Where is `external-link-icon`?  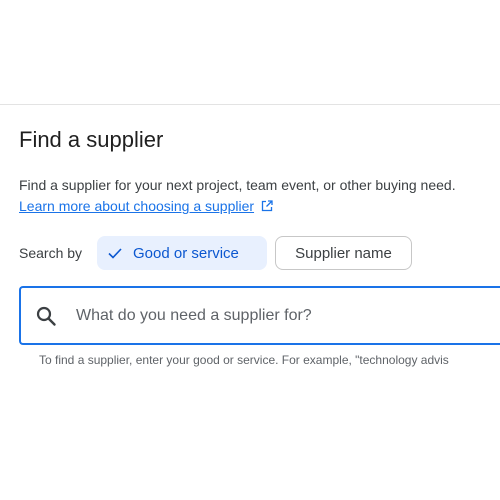
external-link-icon is located at coordinates (267, 206).